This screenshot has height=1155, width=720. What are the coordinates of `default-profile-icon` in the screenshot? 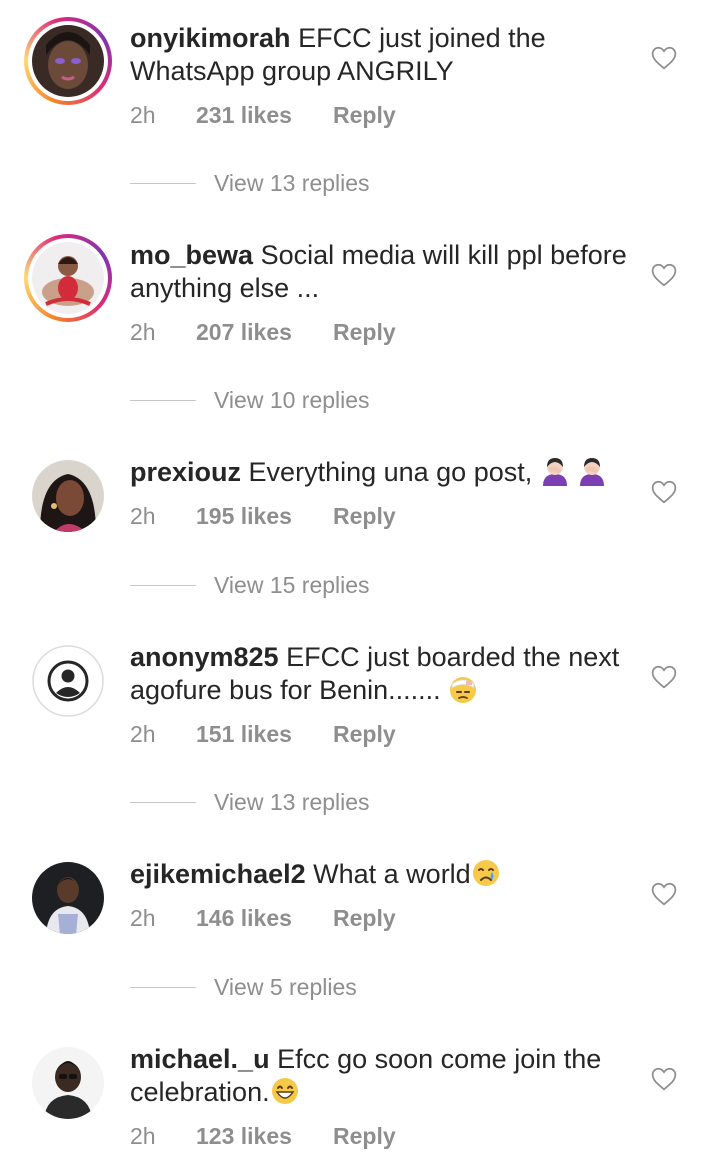 It's located at (68, 681).